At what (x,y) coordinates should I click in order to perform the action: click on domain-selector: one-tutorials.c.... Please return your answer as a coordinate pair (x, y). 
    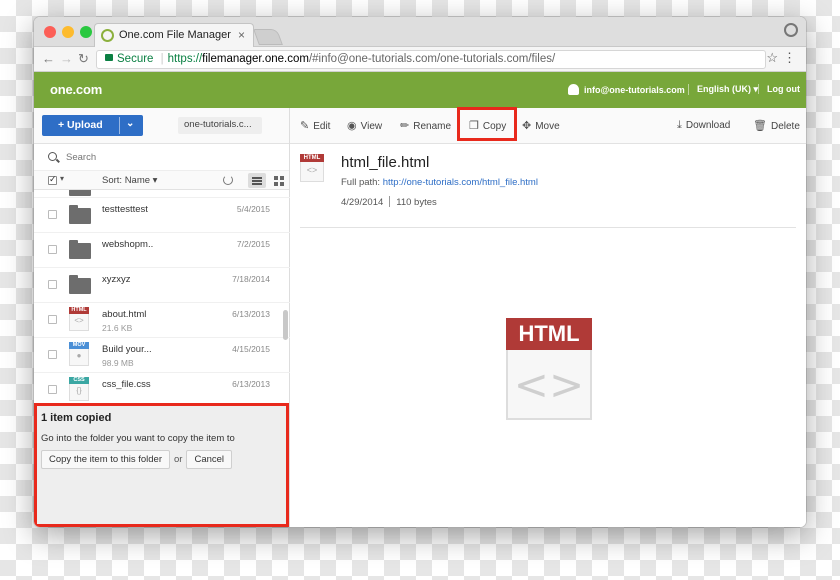
    Looking at the image, I should click on (220, 125).